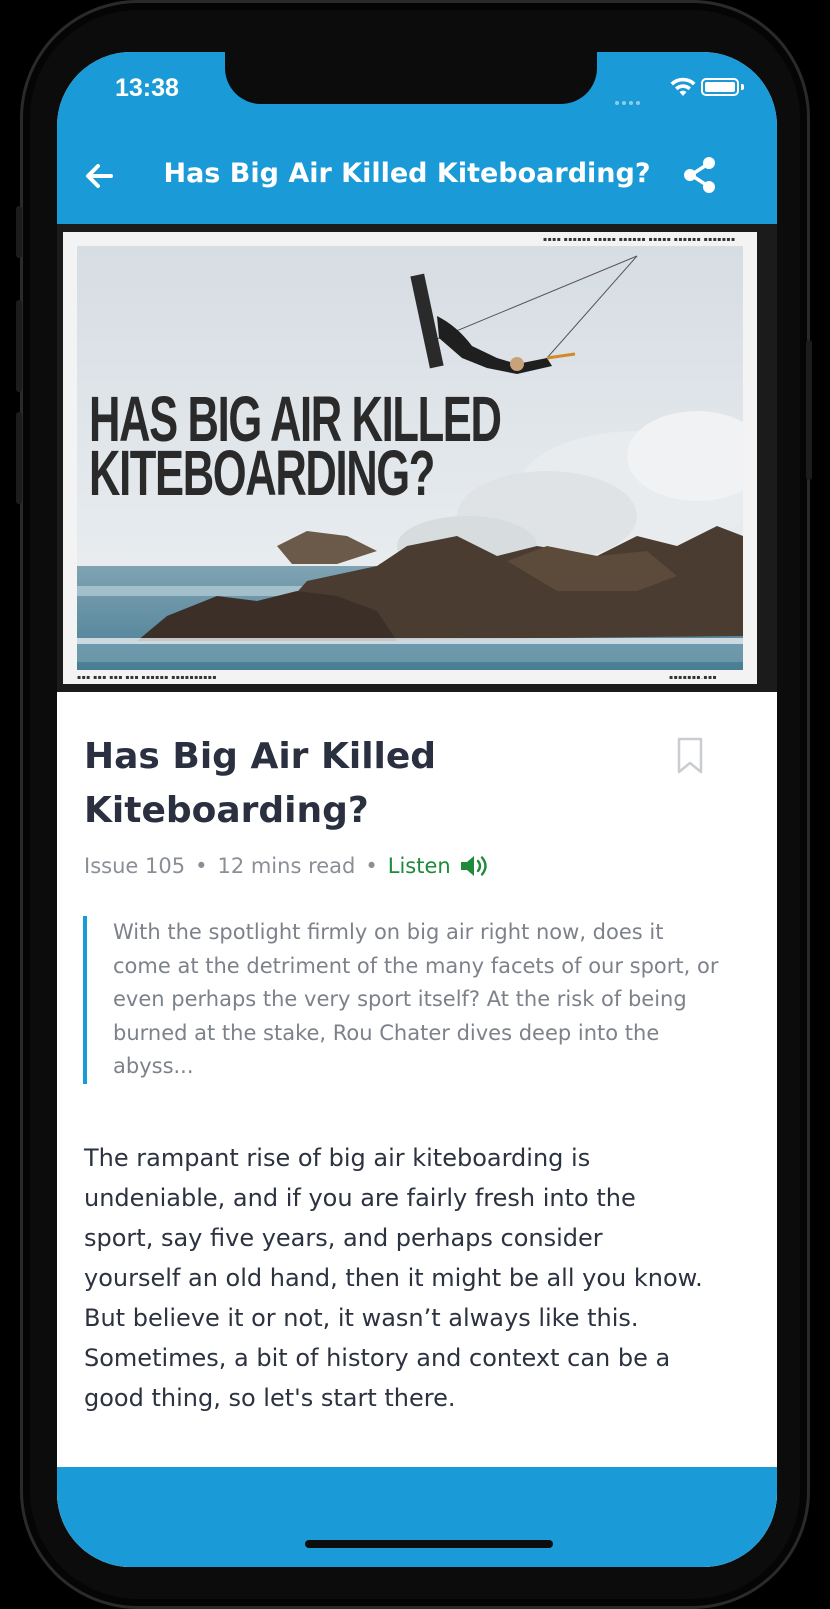  I want to click on status-time: 13:38, so click(147, 88).